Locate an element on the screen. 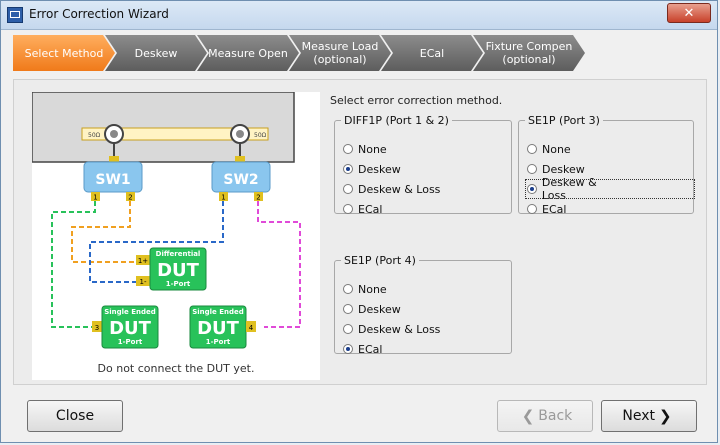 Image resolution: width=720 pixels, height=445 pixels. se1p3-option-none: None is located at coordinates (549, 149).